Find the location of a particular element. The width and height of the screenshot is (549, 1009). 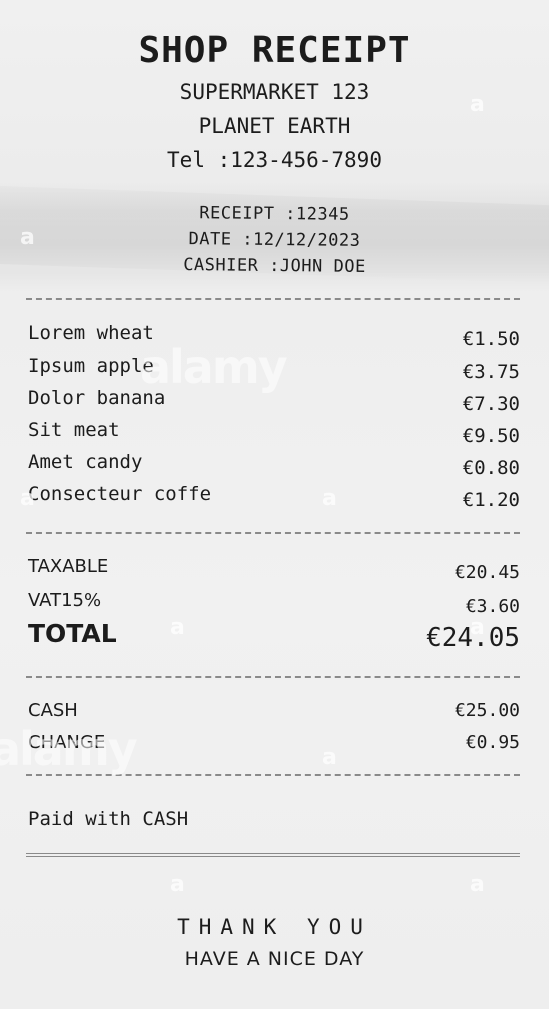

thank-you-text: THANK YOU is located at coordinates (274, 927).